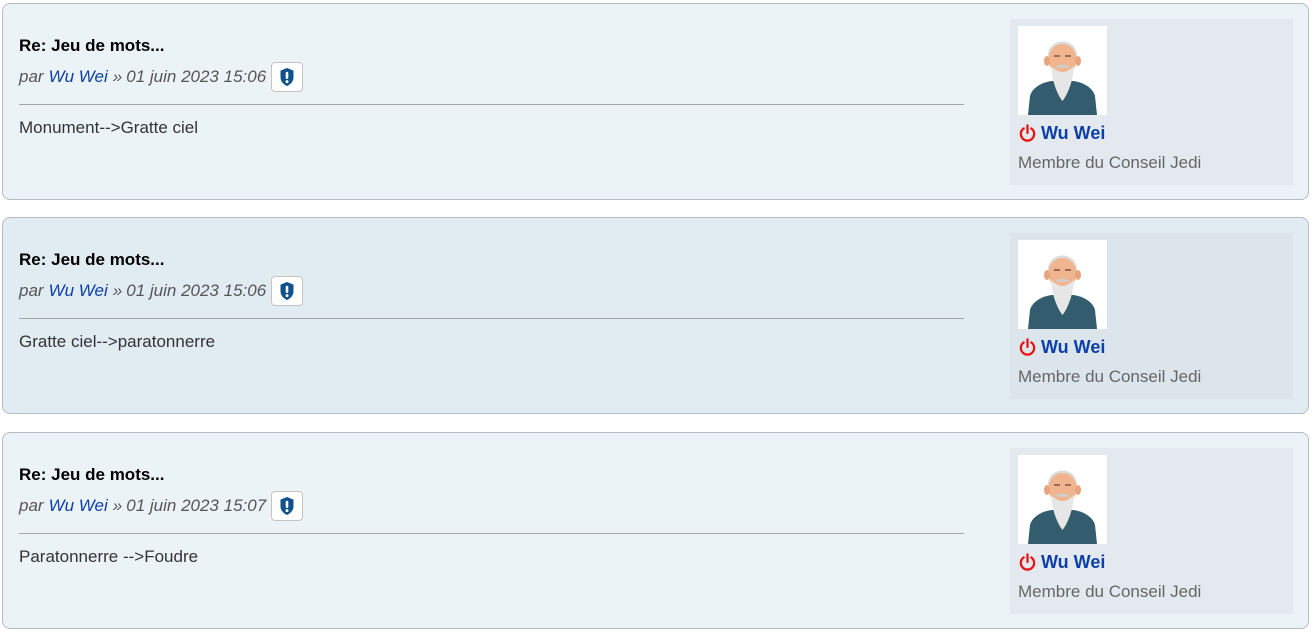  I want to click on post-content: Gratte ciel-->paratonnerre, so click(117, 341).